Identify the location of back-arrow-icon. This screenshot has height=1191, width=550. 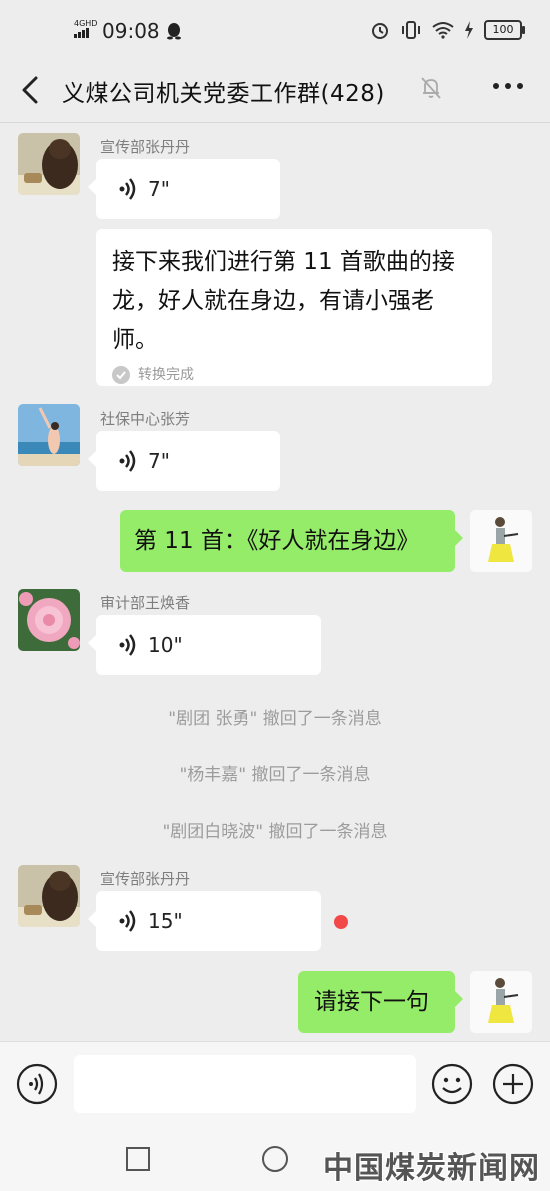
(30, 90).